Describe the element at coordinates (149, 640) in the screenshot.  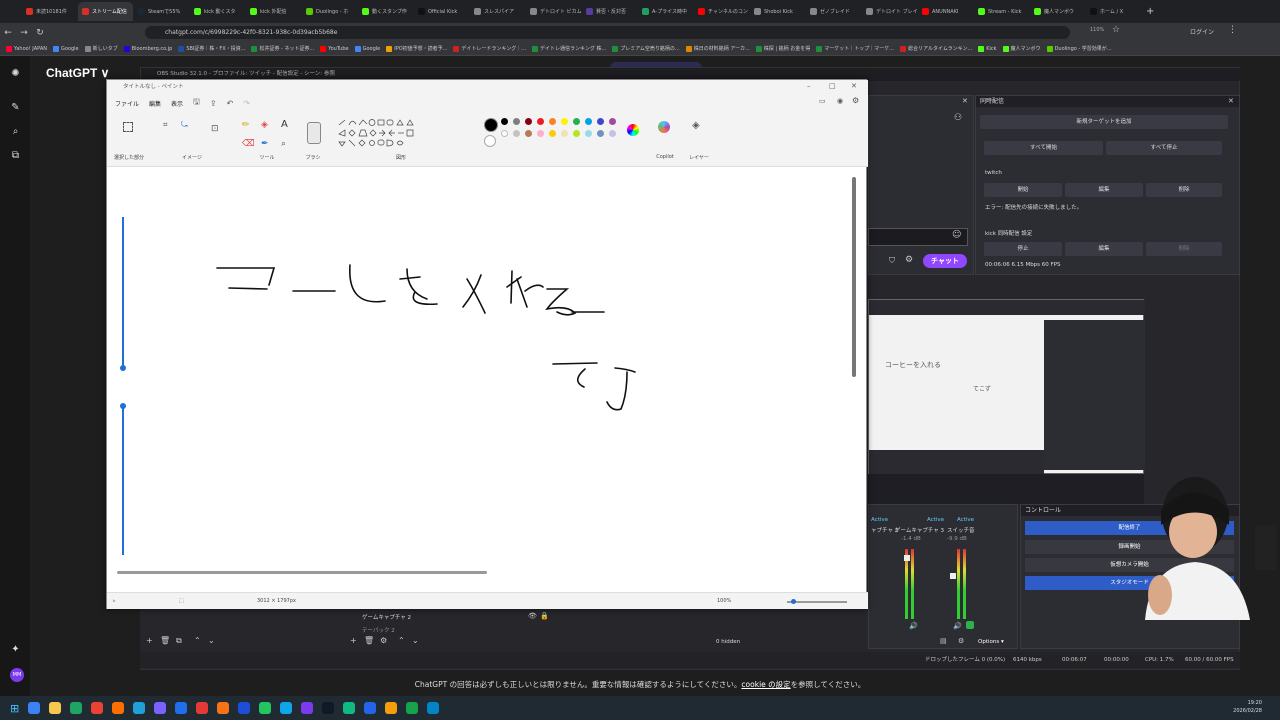
I see `add-scene-icon: +` at that location.